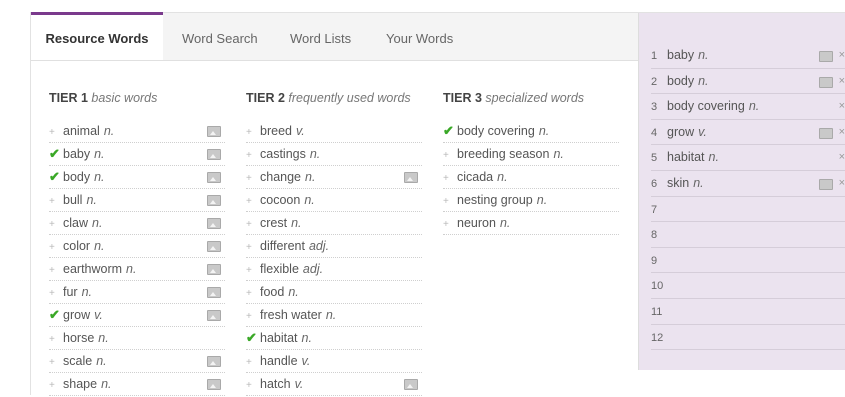  I want to click on word-row: + bull n., so click(137, 200).